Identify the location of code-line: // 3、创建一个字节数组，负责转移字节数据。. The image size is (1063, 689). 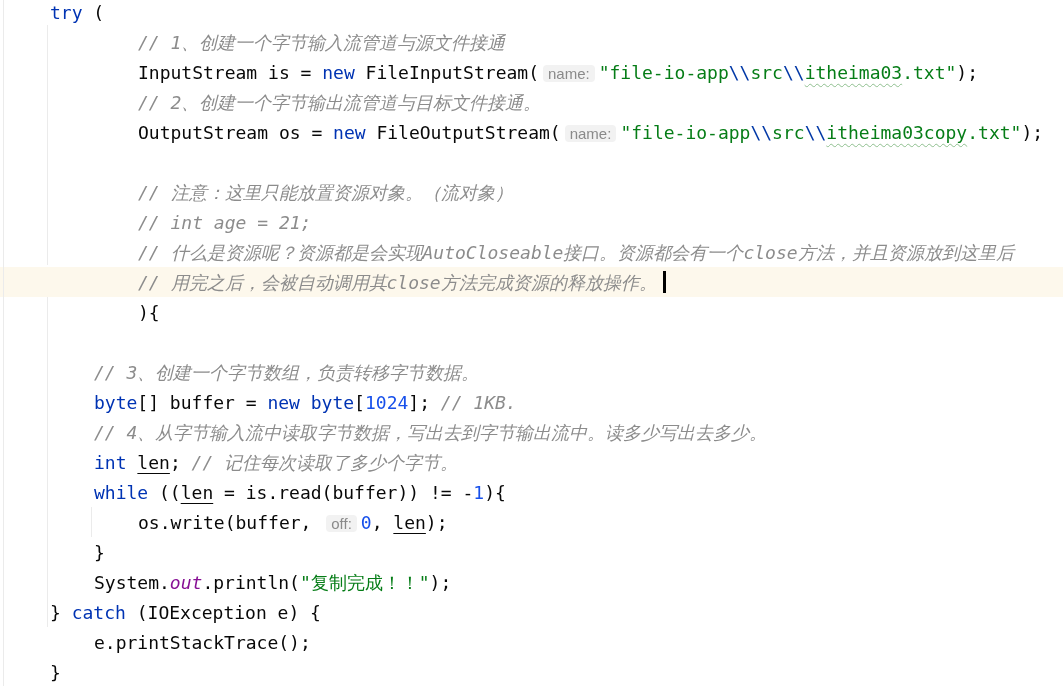
(287, 372).